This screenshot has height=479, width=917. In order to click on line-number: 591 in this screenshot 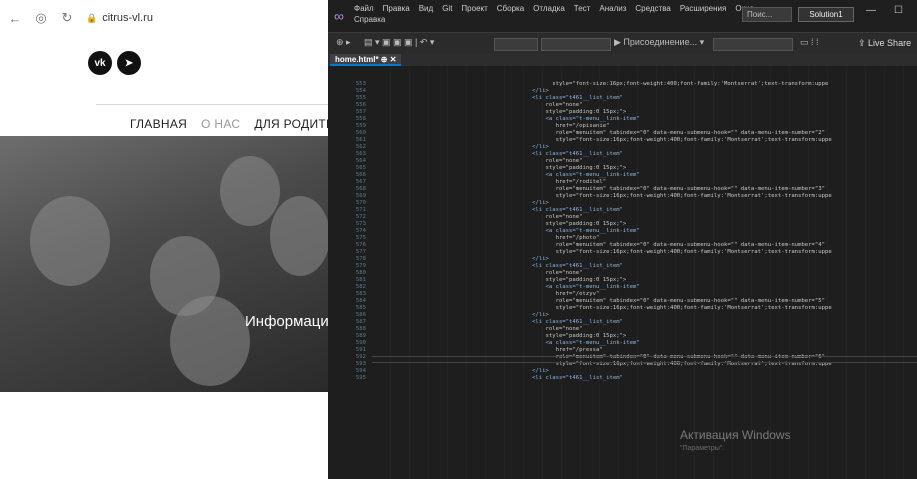, I will do `click(360, 350)`.